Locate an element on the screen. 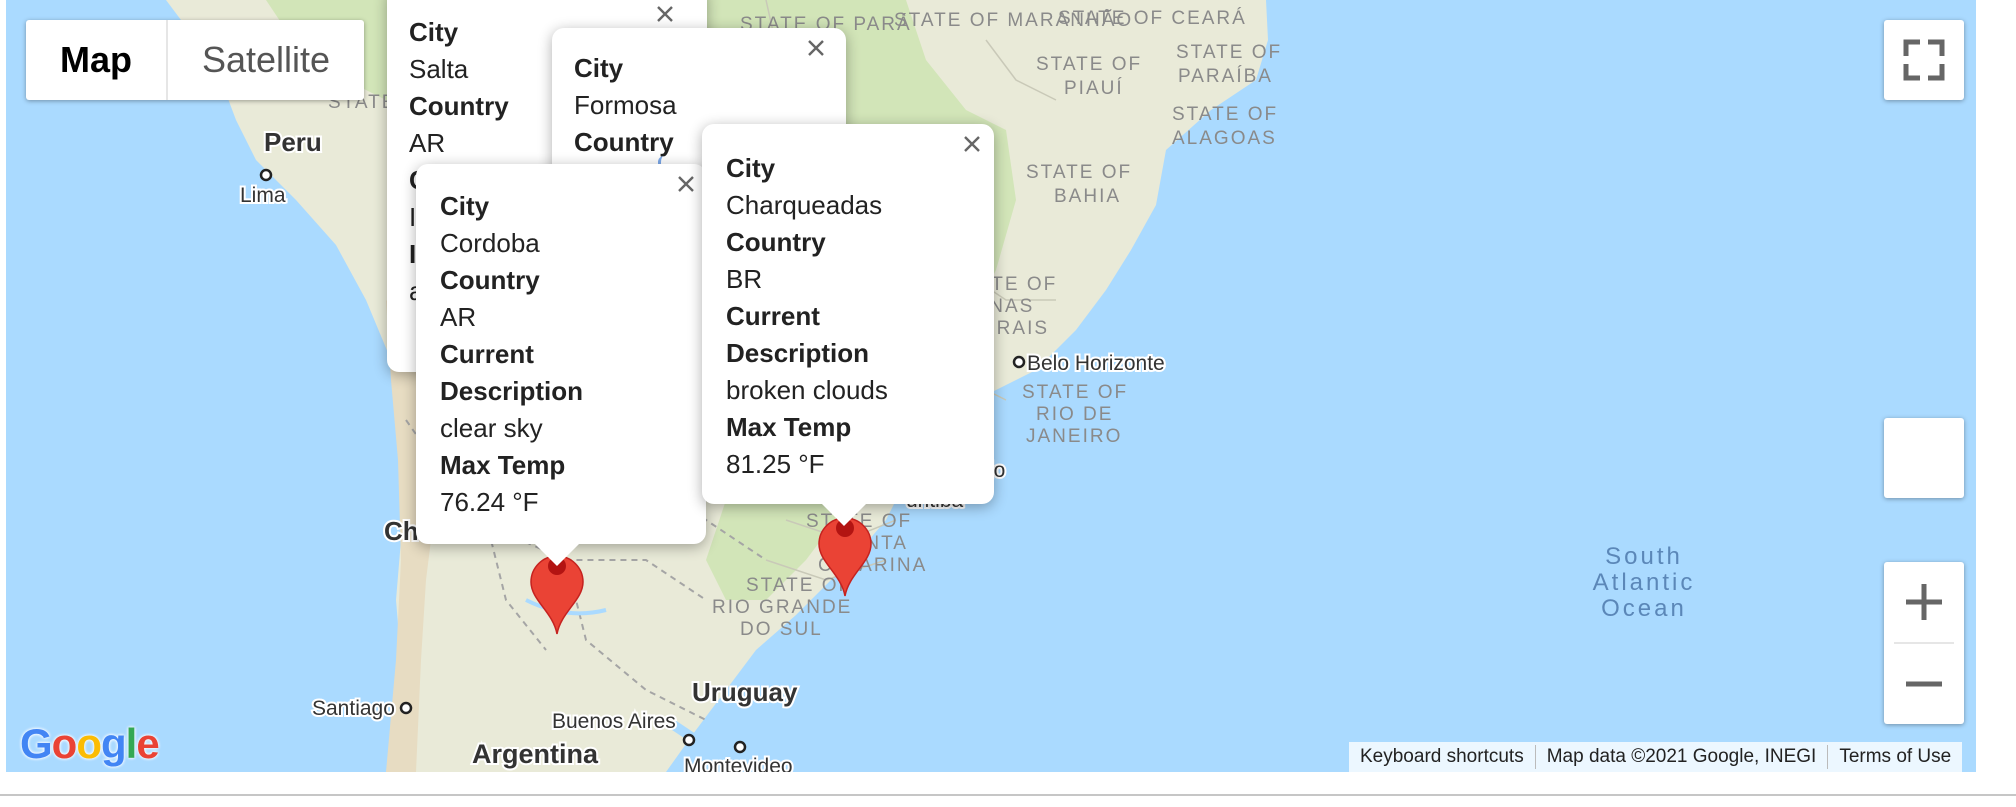  label-bahia-1: STATE OF is located at coordinates (1079, 172).